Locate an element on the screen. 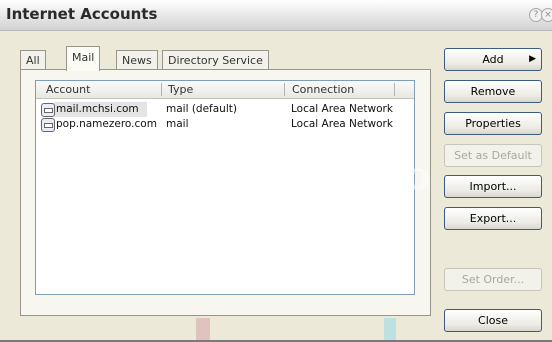 Image resolution: width=552 pixels, height=342 pixels. column-header-connection: Connection is located at coordinates (323, 89).